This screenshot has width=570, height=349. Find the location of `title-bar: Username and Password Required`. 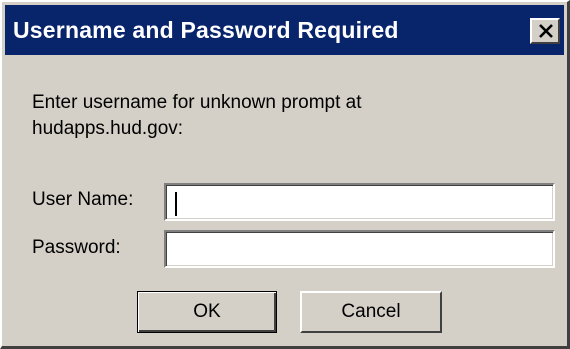

title-bar: Username and Password Required is located at coordinates (284, 30).